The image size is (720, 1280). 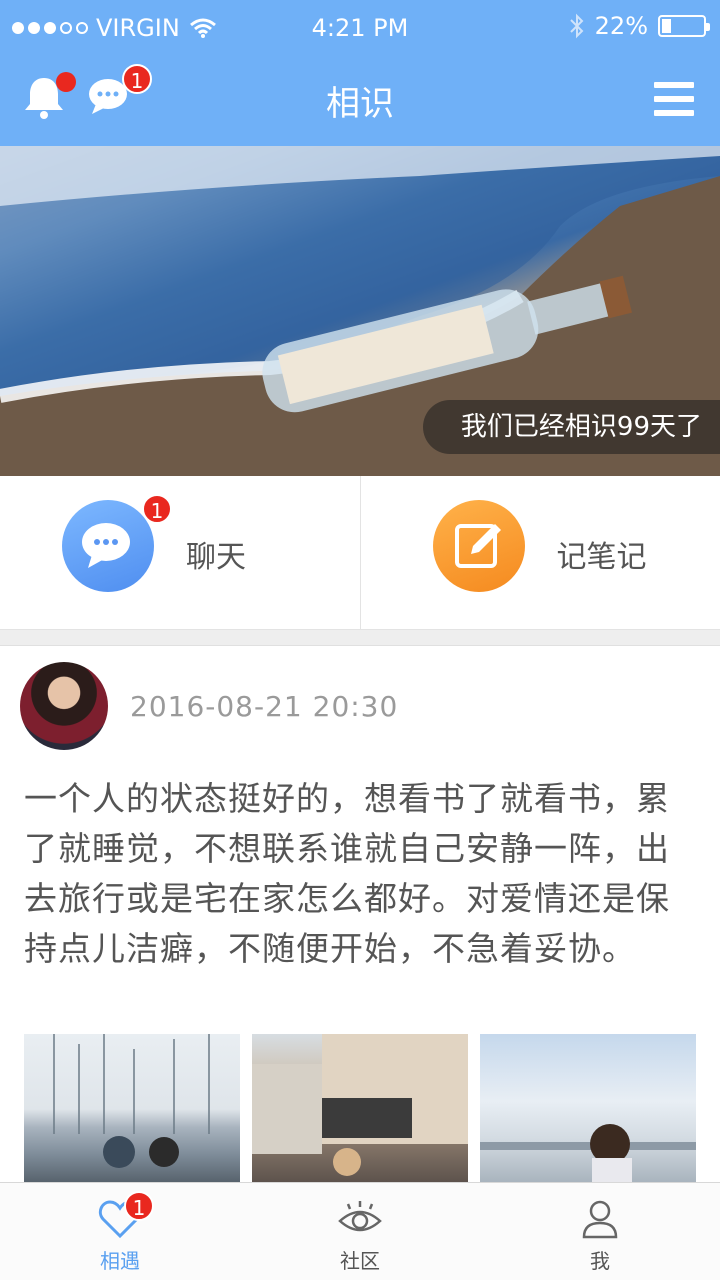 I want to click on status-bar: VIRGIN 4:21 PM 22%, so click(x=360, y=28).